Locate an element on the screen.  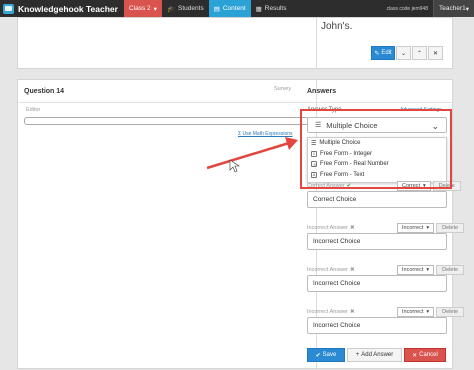
annotation-arrow-icon is located at coordinates (252, 155).